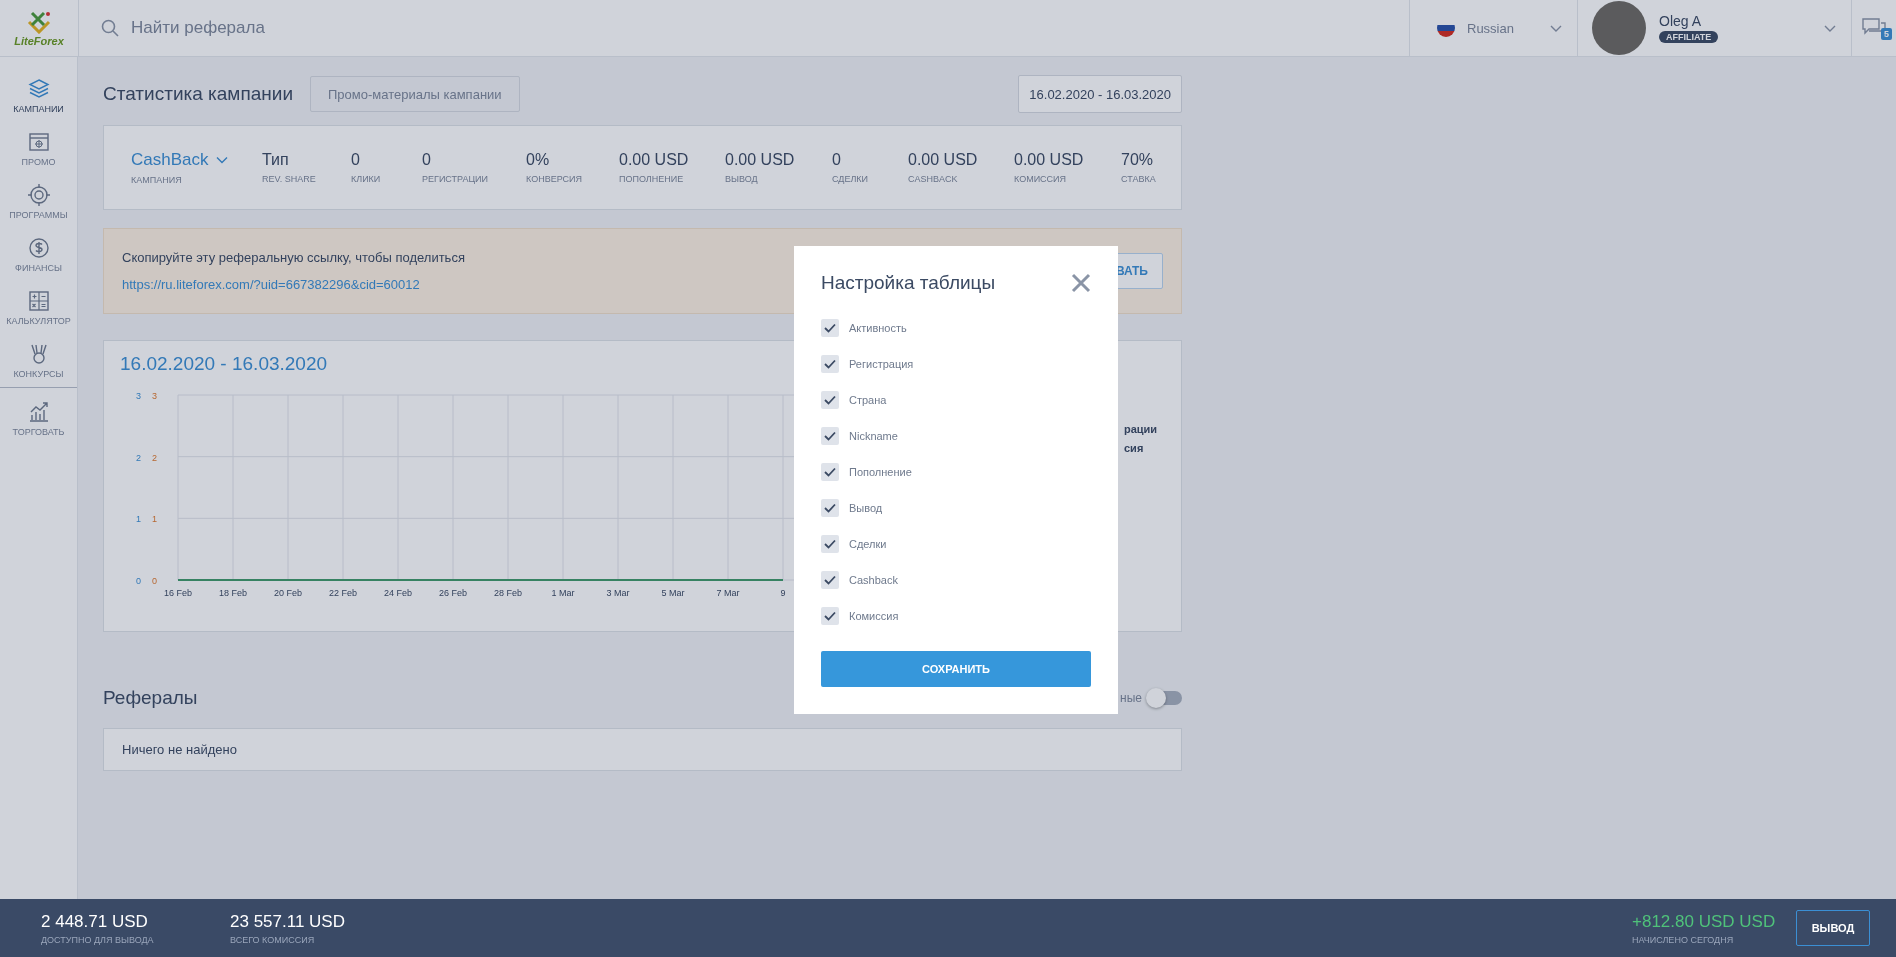  What do you see at coordinates (39, 21) in the screenshot?
I see `logo-icon` at bounding box center [39, 21].